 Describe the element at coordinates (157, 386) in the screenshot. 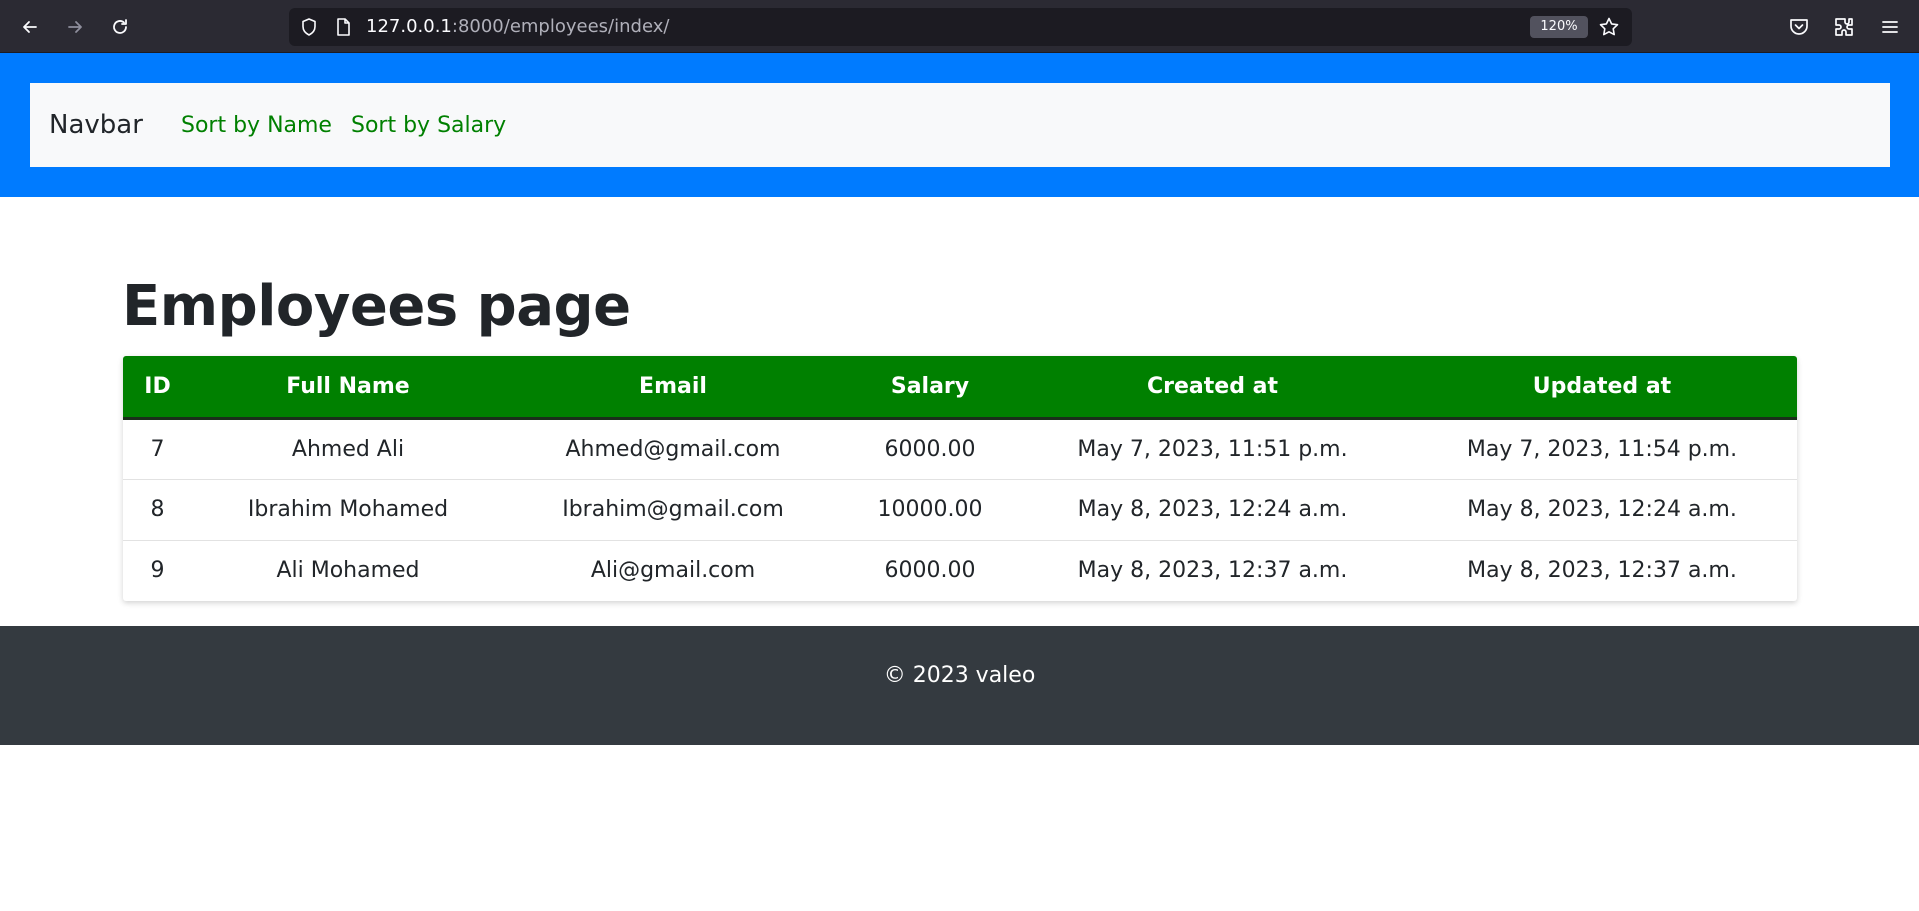

I see `column-header-id: ID` at that location.